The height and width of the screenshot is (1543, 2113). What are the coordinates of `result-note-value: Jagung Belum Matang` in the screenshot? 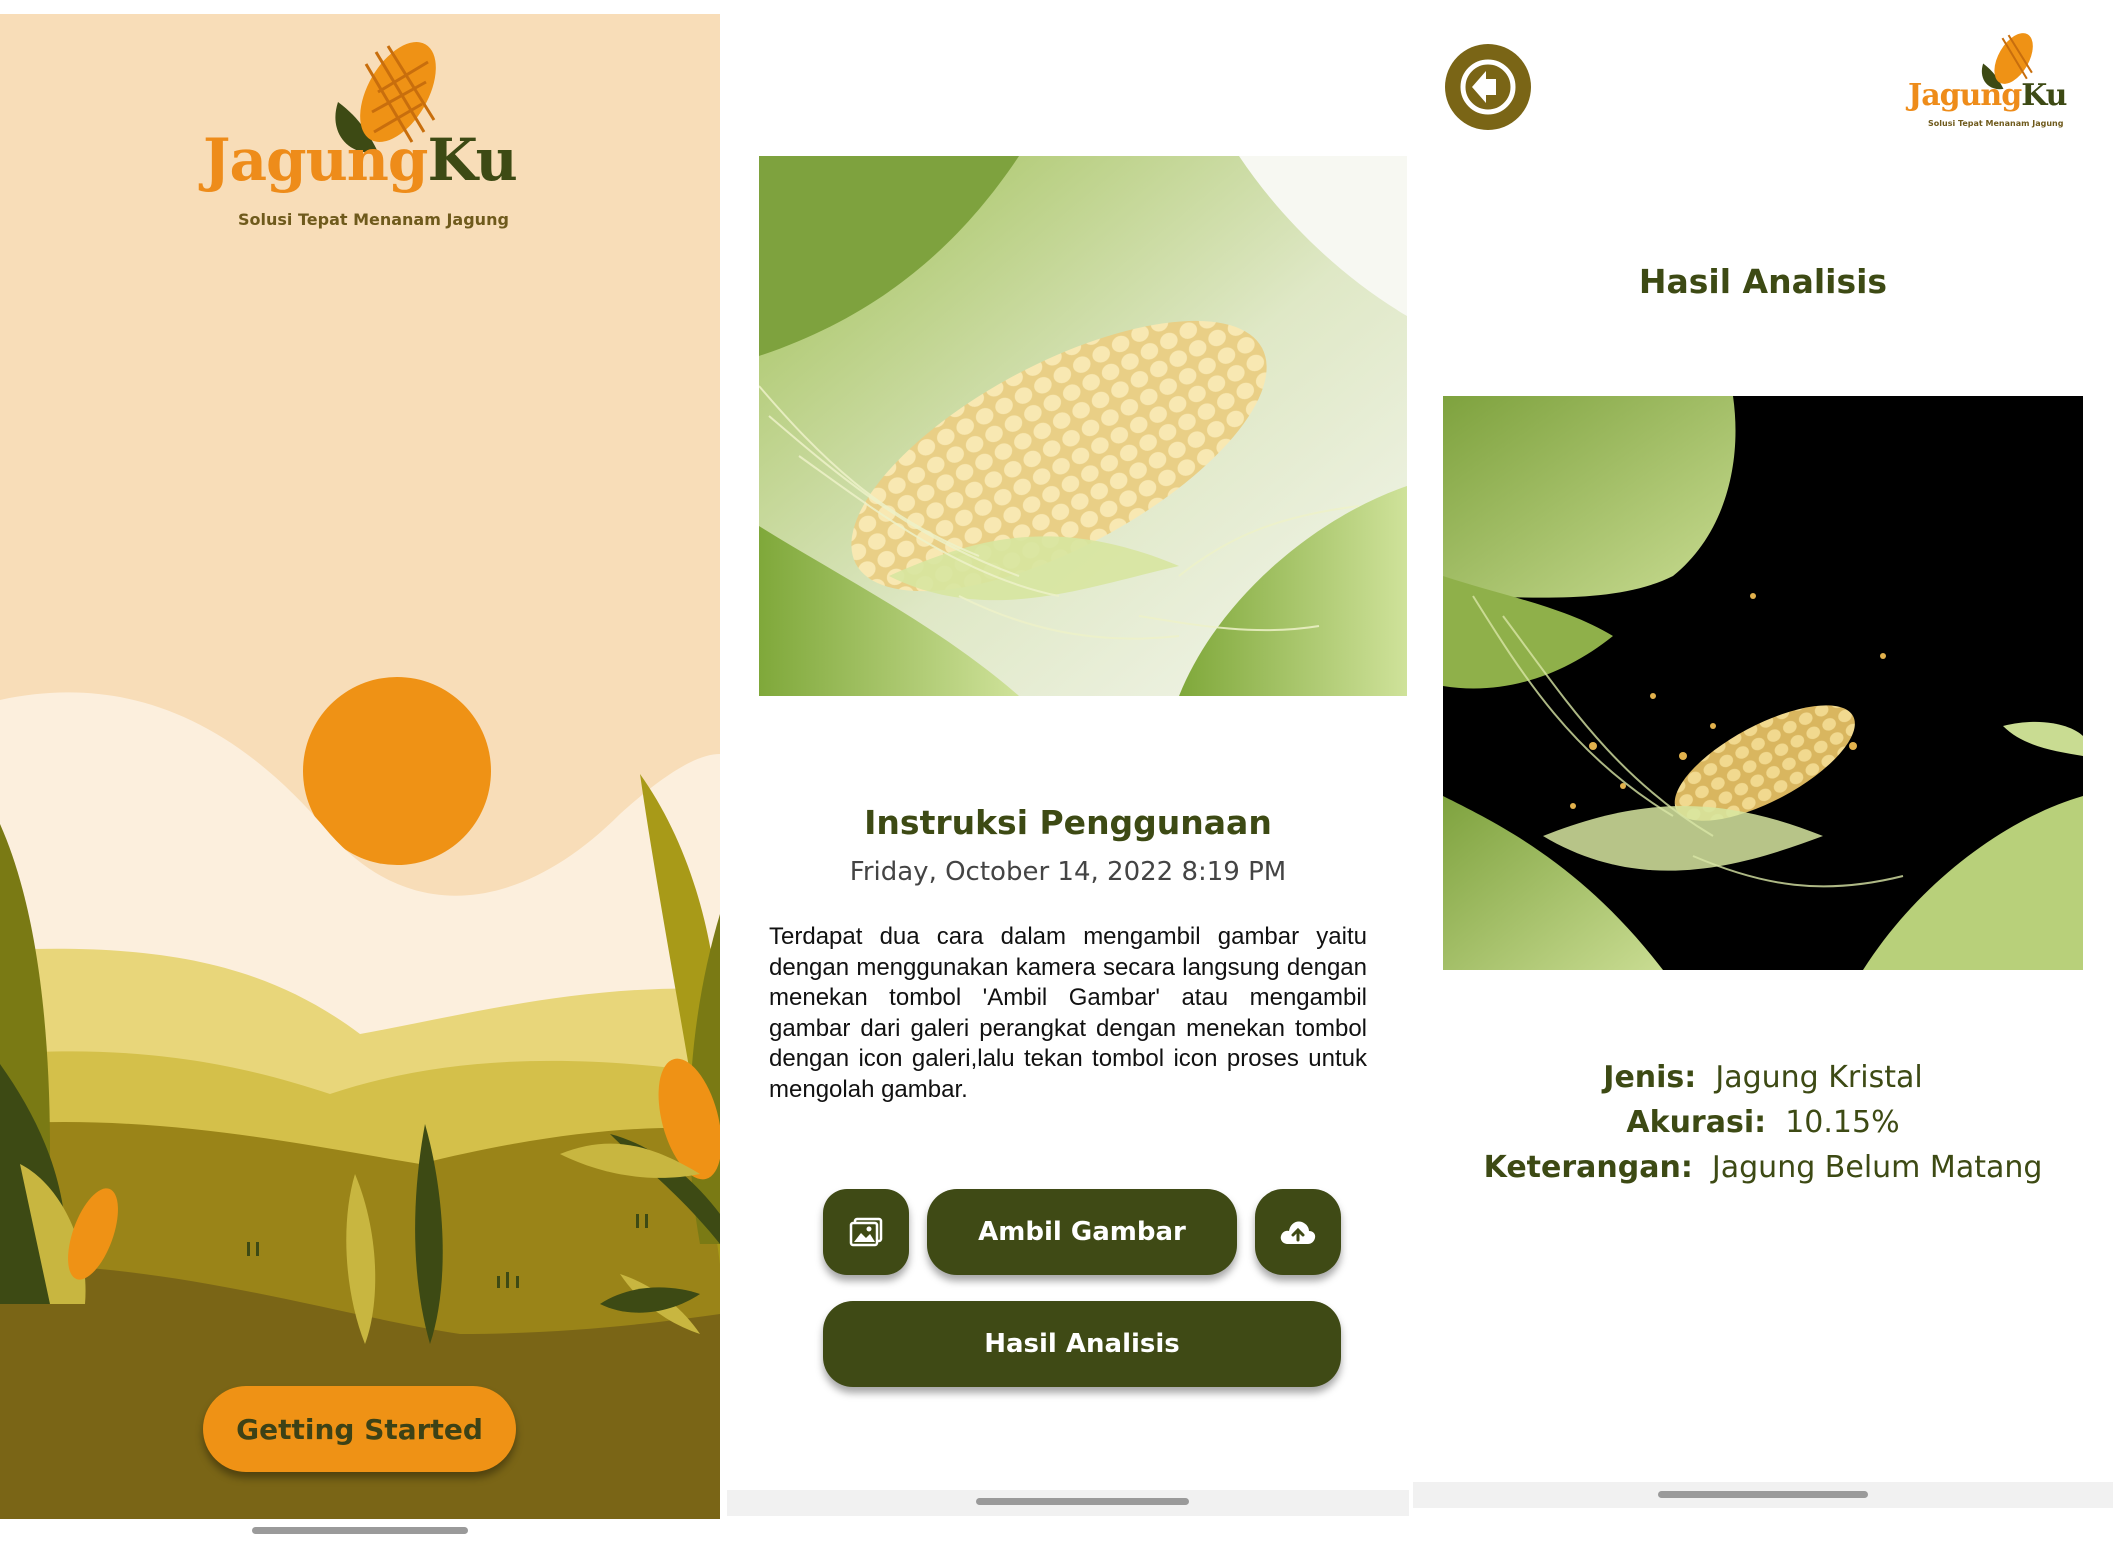 It's located at (1877, 1167).